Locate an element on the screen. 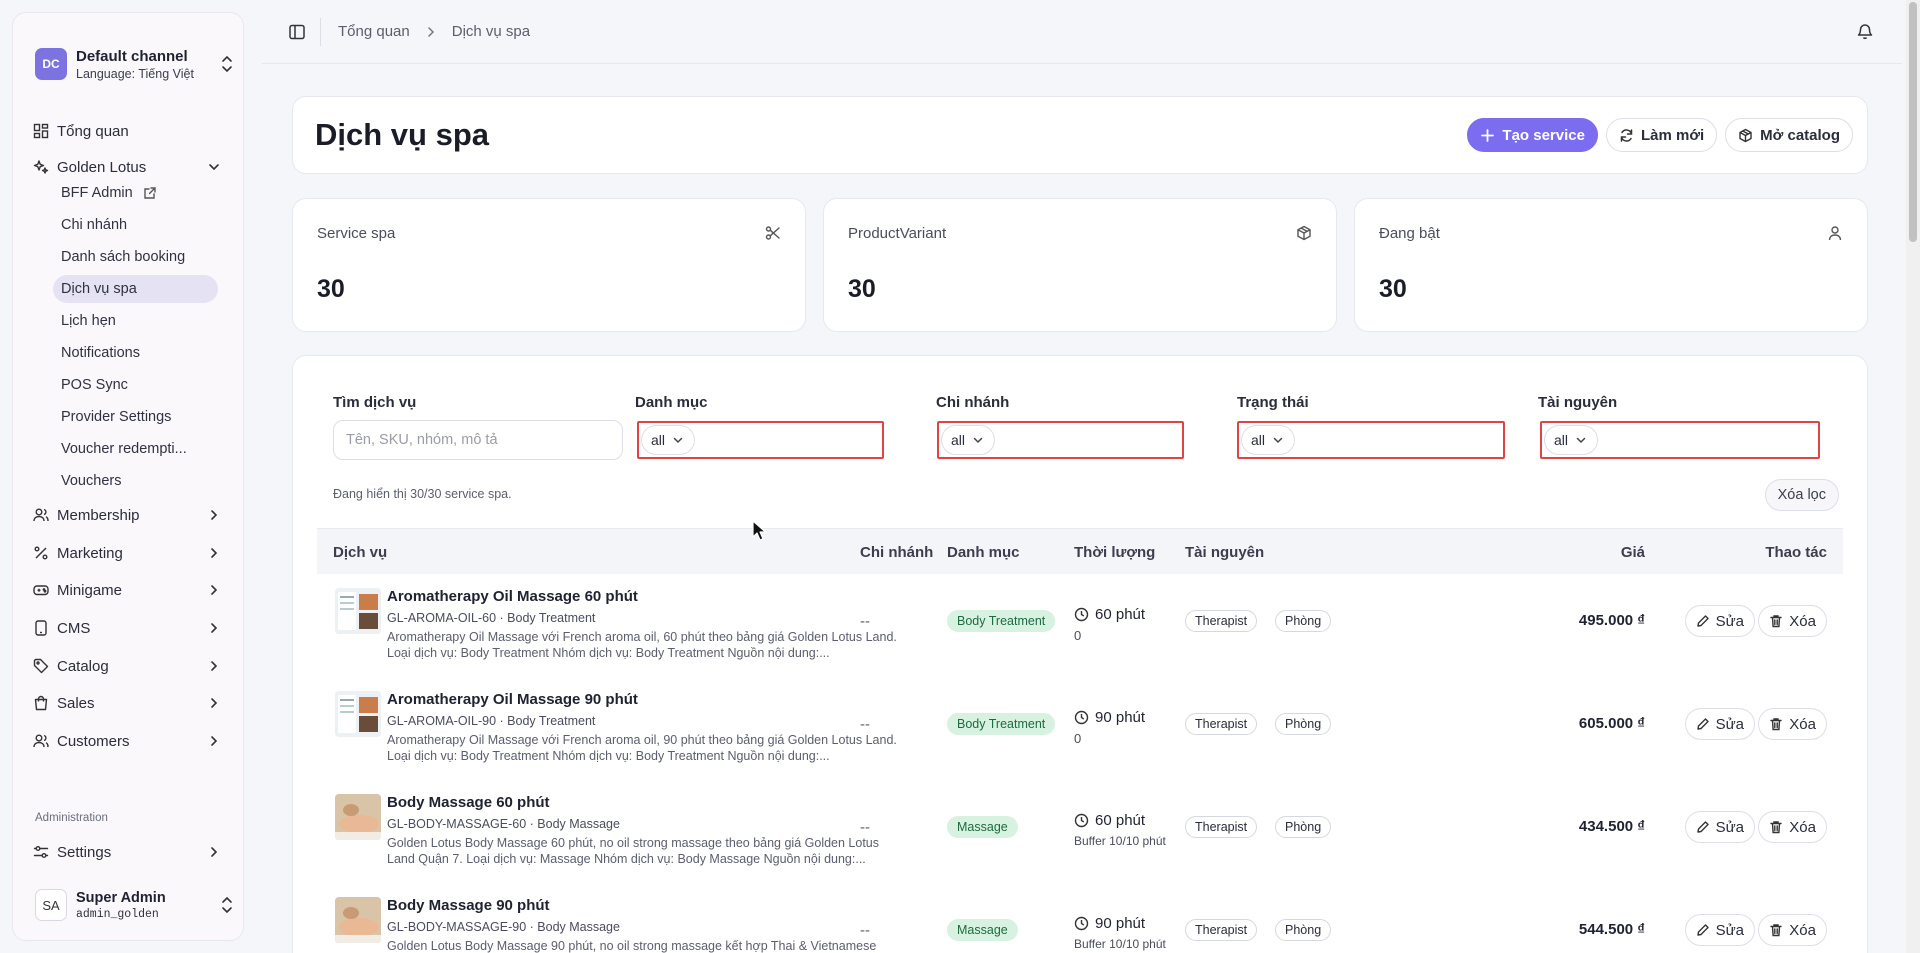 The width and height of the screenshot is (1920, 953). column-price: Giá is located at coordinates (1633, 552).